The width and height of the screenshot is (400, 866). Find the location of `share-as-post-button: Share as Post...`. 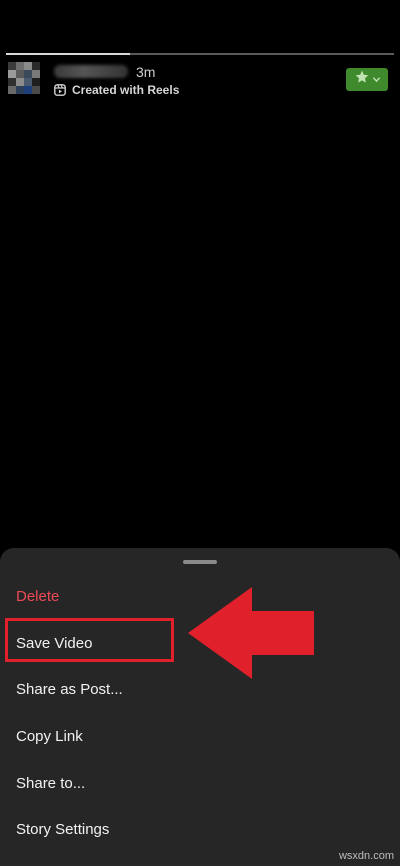

share-as-post-button: Share as Post... is located at coordinates (69, 690).